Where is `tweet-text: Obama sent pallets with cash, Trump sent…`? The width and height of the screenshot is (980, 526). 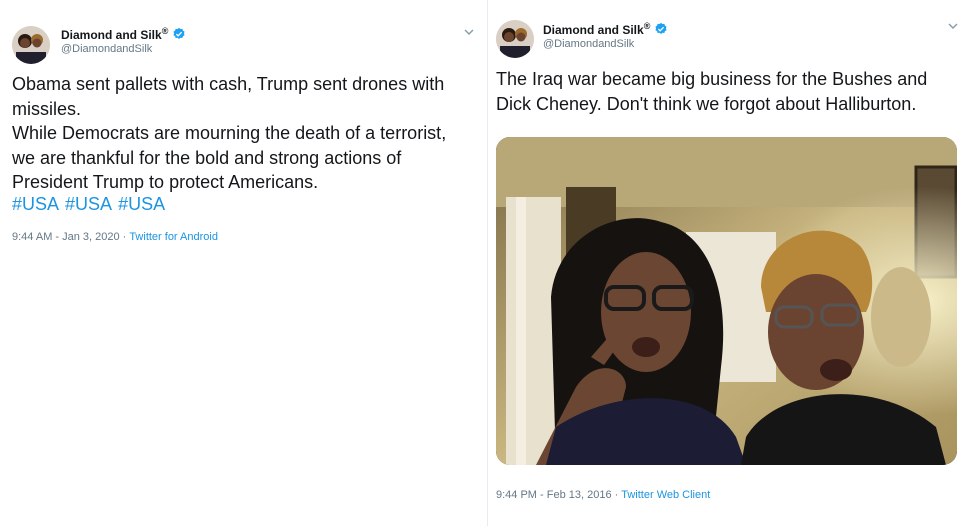 tweet-text: Obama sent pallets with cash, Trump sent… is located at coordinates (229, 133).